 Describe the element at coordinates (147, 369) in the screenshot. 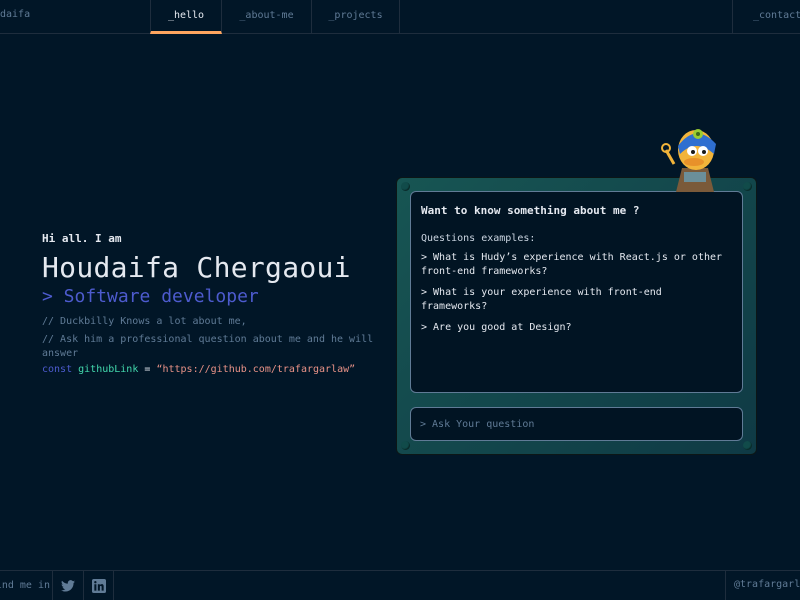

I see `code-equals: =` at that location.